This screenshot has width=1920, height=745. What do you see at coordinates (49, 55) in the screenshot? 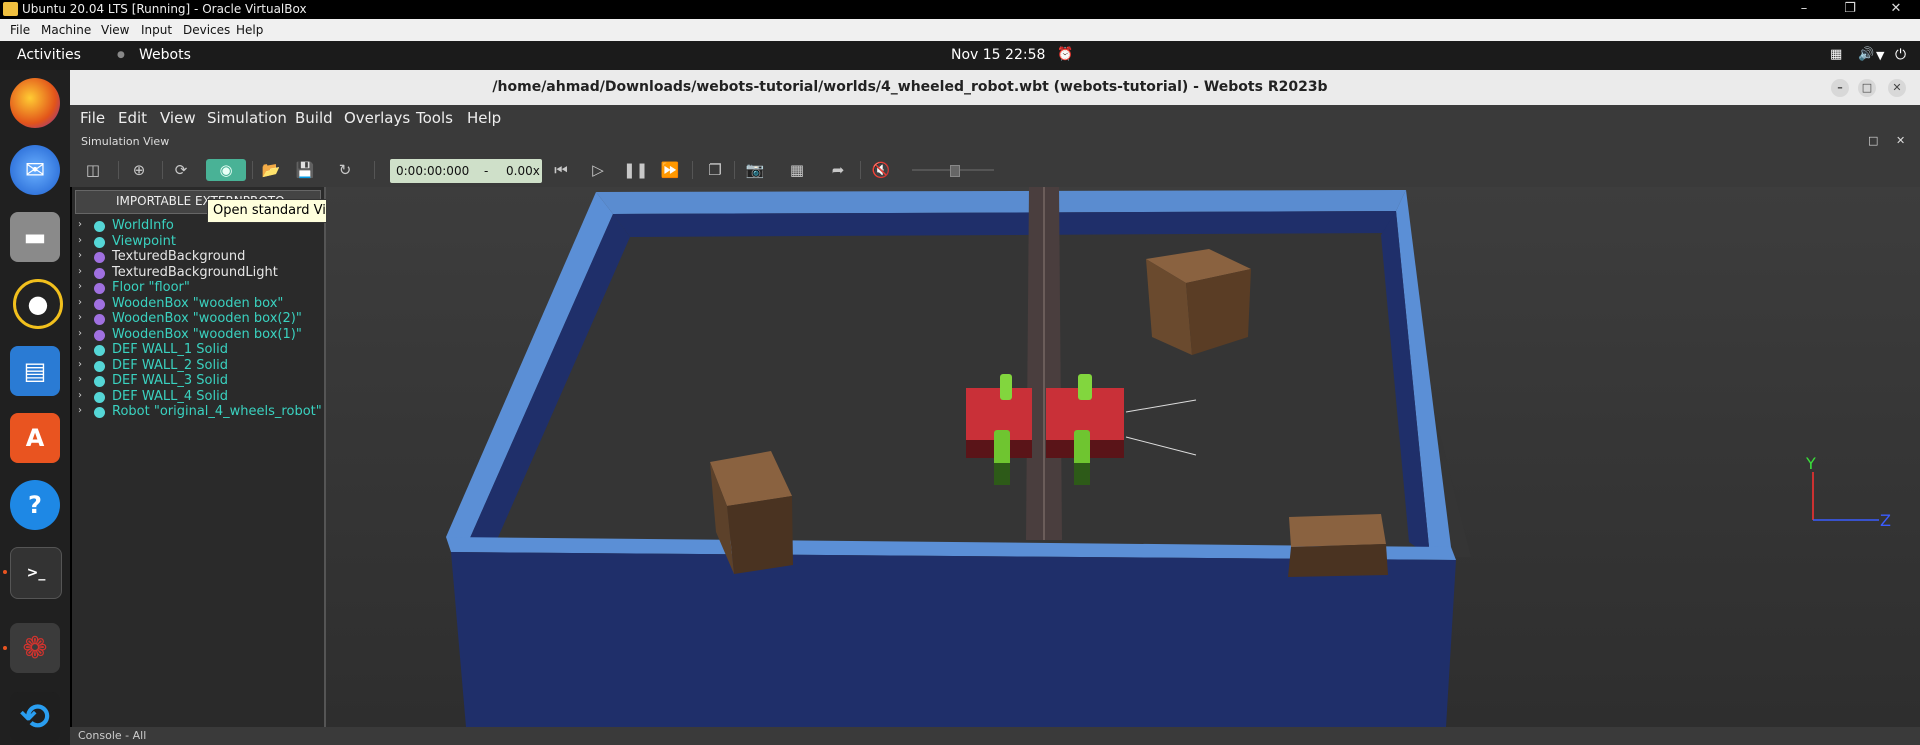
I see `activities-button: Activities` at bounding box center [49, 55].